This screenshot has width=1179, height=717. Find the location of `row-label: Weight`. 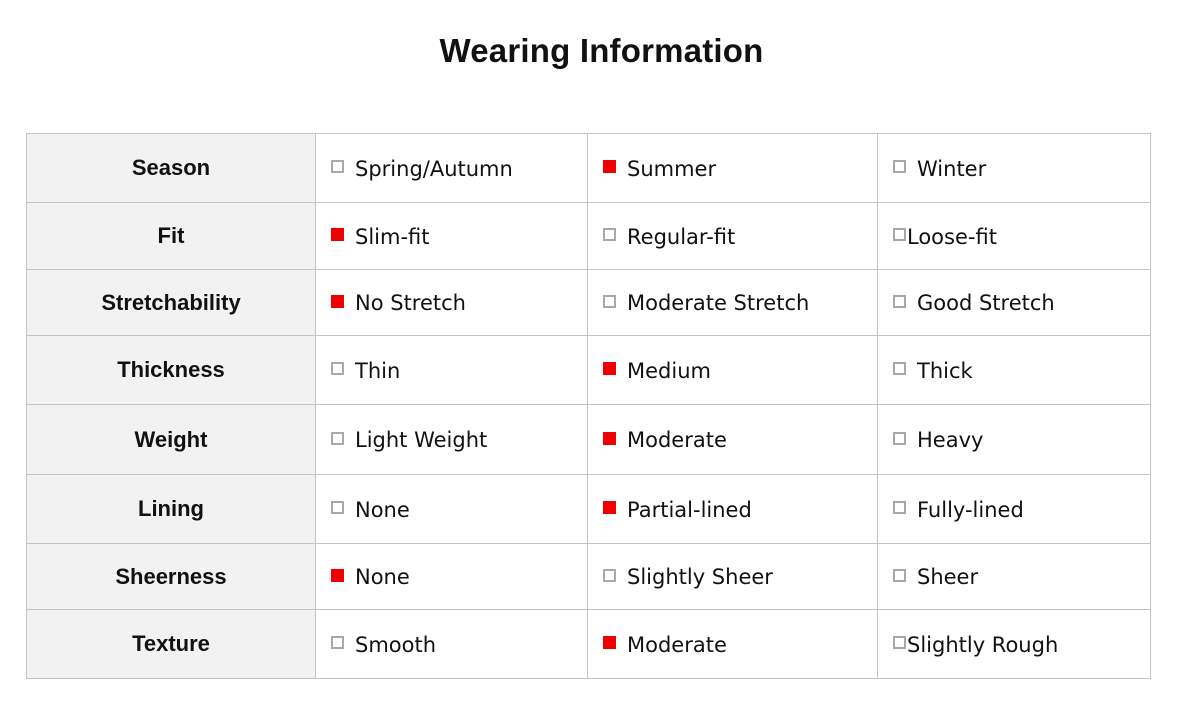

row-label: Weight is located at coordinates (171, 439).